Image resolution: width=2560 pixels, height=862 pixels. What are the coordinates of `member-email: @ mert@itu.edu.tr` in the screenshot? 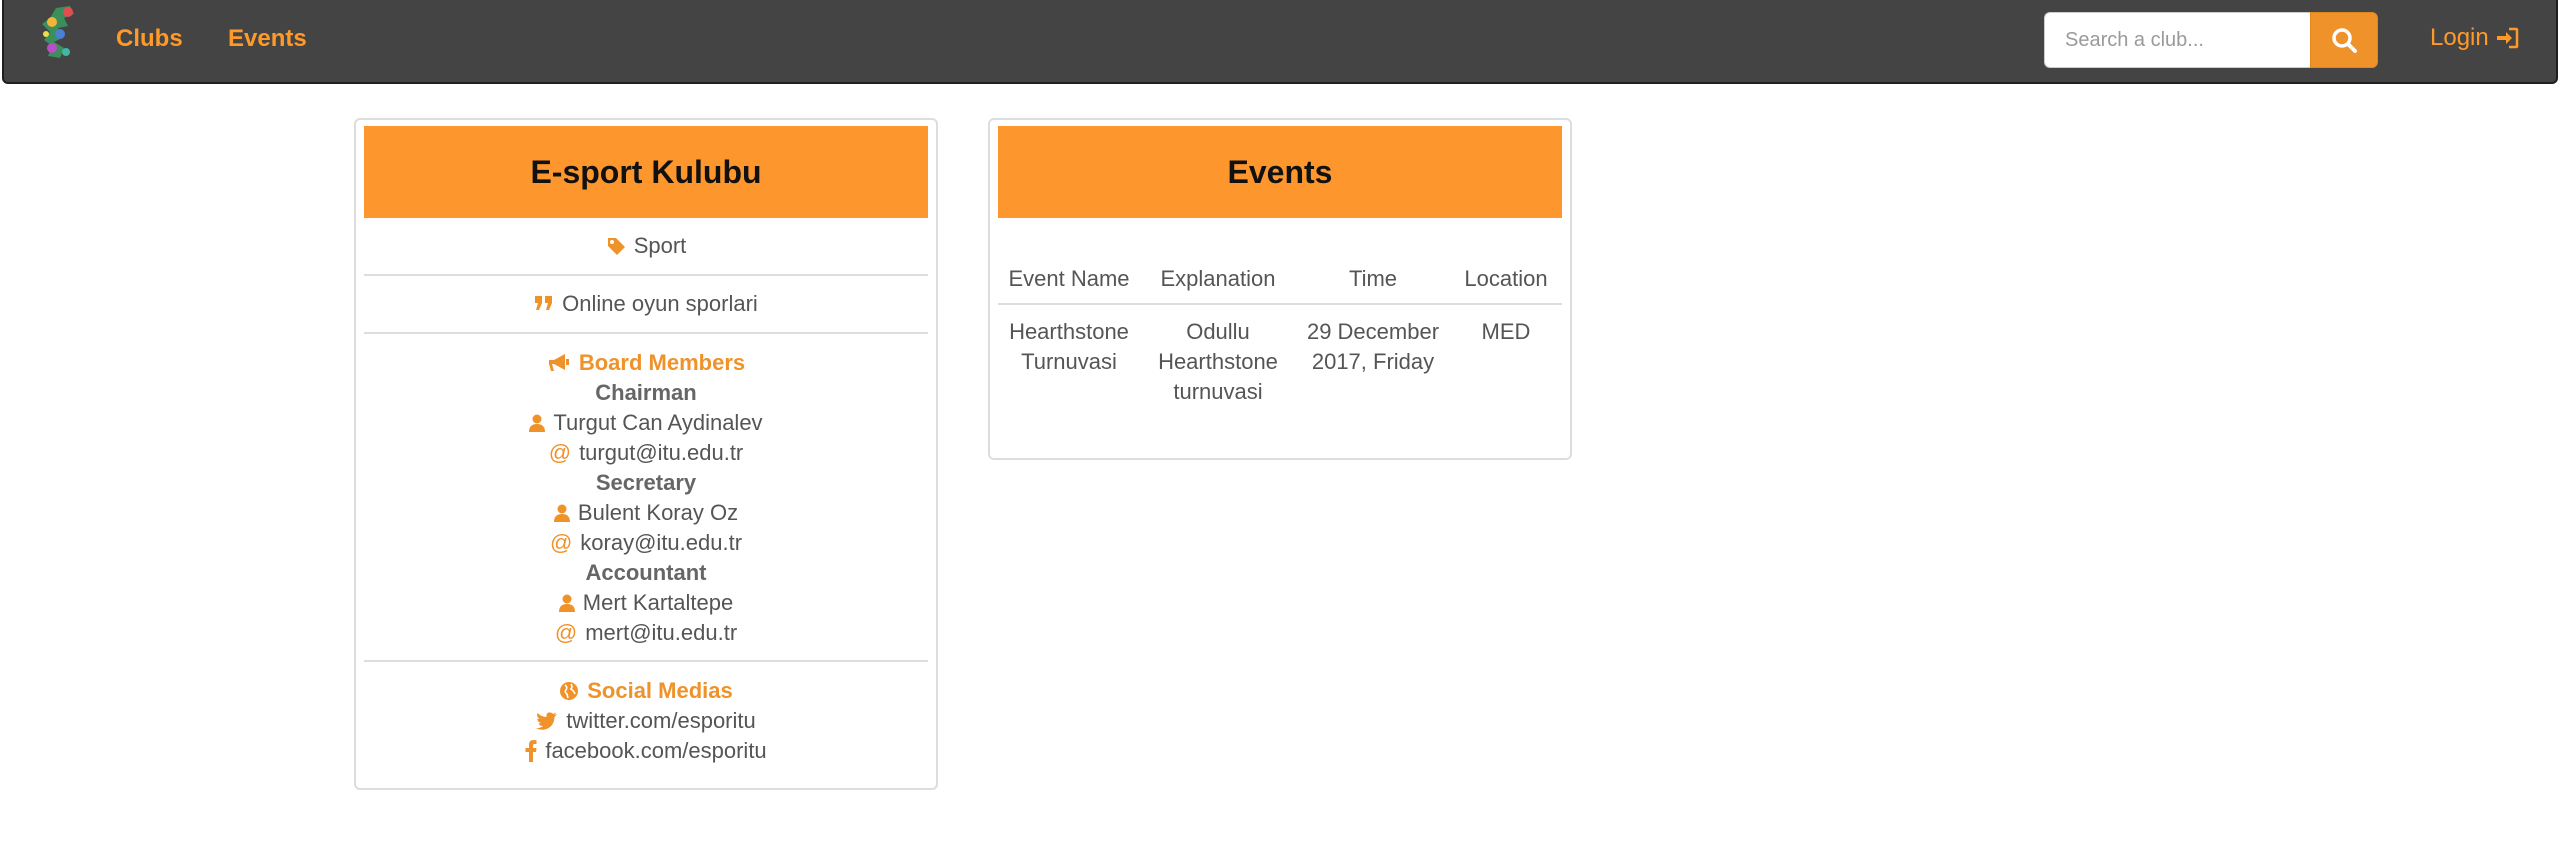 It's located at (646, 633).